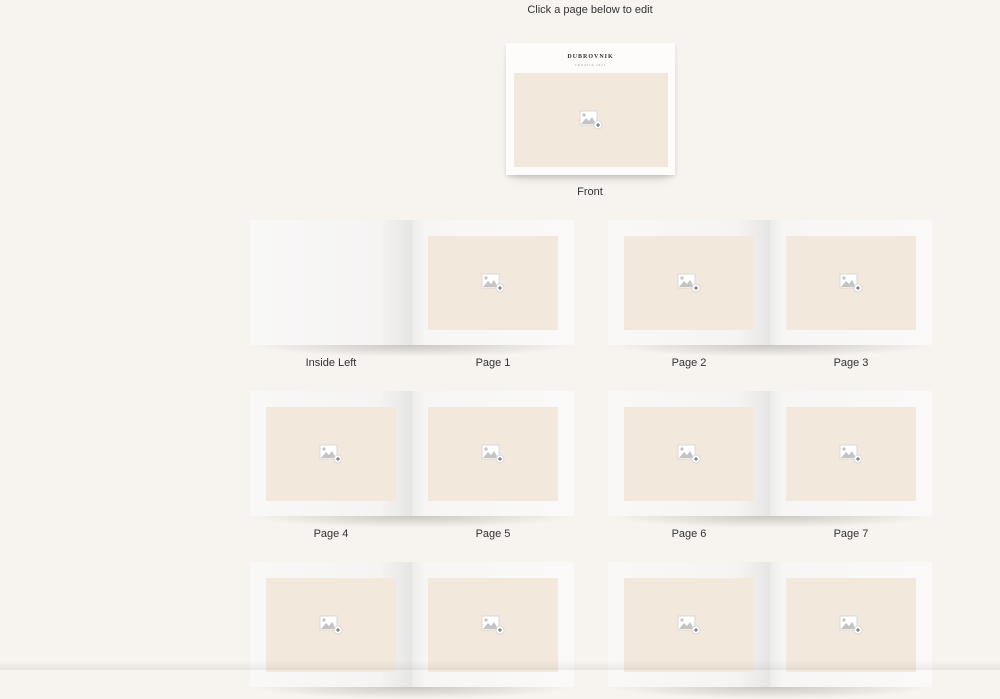  What do you see at coordinates (590, 57) in the screenshot?
I see `cover-title: DUBROVNIK` at bounding box center [590, 57].